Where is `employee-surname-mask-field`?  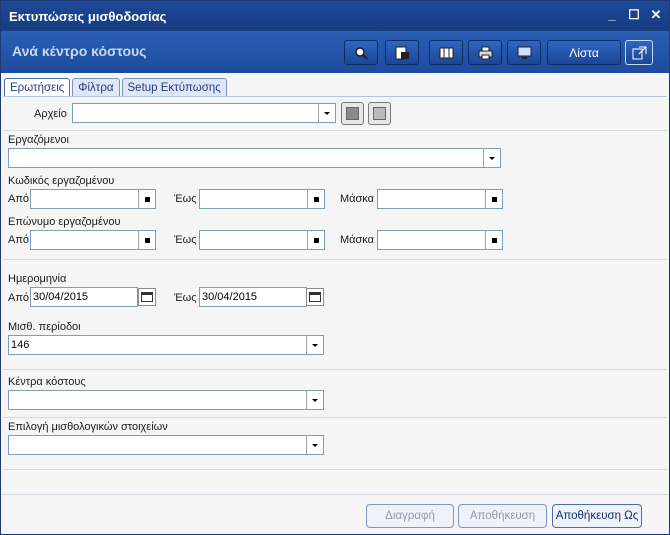 employee-surname-mask-field is located at coordinates (440, 240).